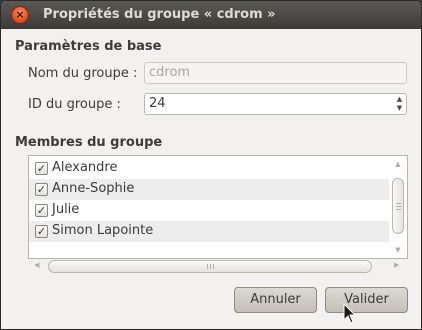 Image resolution: width=422 pixels, height=330 pixels. I want to click on member-name: Julie, so click(66, 209).